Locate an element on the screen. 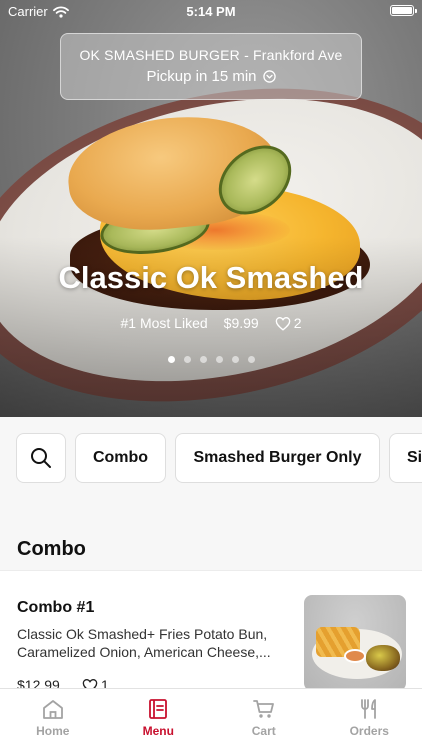 The height and width of the screenshot is (750, 422). item-name: Combo #1 is located at coordinates (56, 607).